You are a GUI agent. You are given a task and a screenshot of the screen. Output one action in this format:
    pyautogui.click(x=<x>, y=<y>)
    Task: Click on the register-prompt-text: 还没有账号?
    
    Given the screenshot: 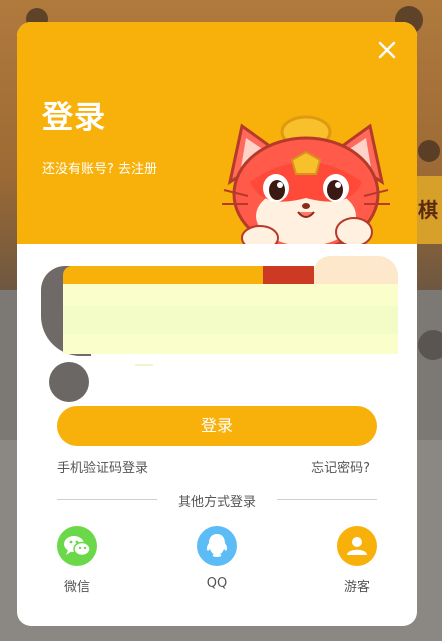 What is the action you would take?
    pyautogui.click(x=78, y=169)
    